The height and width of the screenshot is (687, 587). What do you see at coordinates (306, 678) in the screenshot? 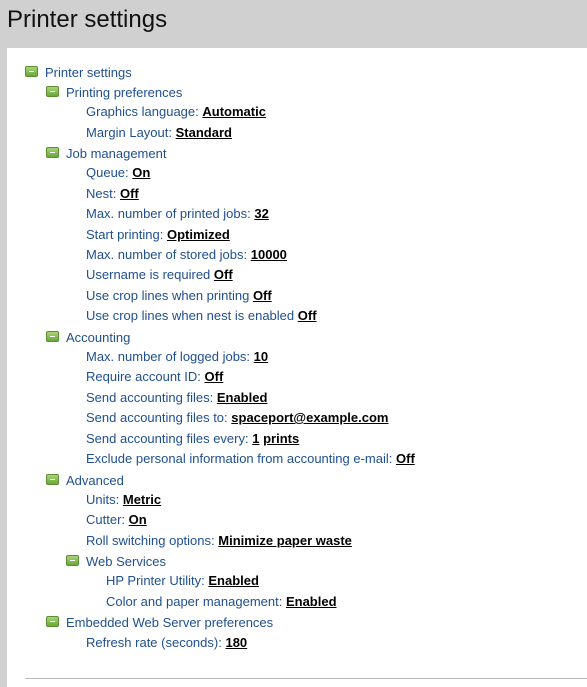
I see `footer-divider` at bounding box center [306, 678].